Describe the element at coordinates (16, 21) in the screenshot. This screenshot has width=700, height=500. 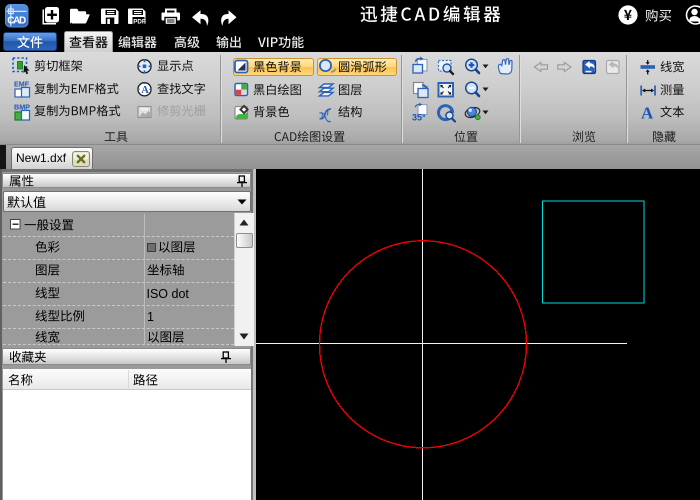
I see `svg-text: CAD` at that location.